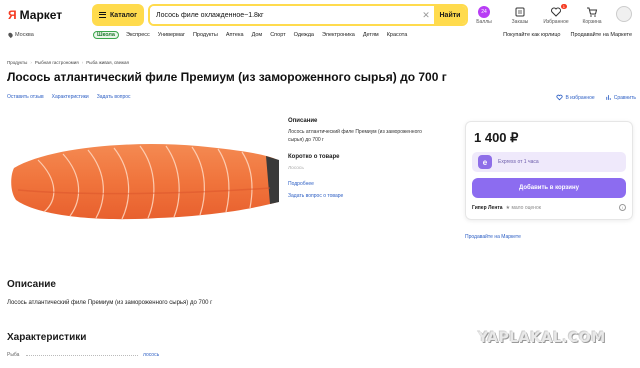  I want to click on seller-row: Гипер Лента ★ мало оценок i, so click(549, 207).